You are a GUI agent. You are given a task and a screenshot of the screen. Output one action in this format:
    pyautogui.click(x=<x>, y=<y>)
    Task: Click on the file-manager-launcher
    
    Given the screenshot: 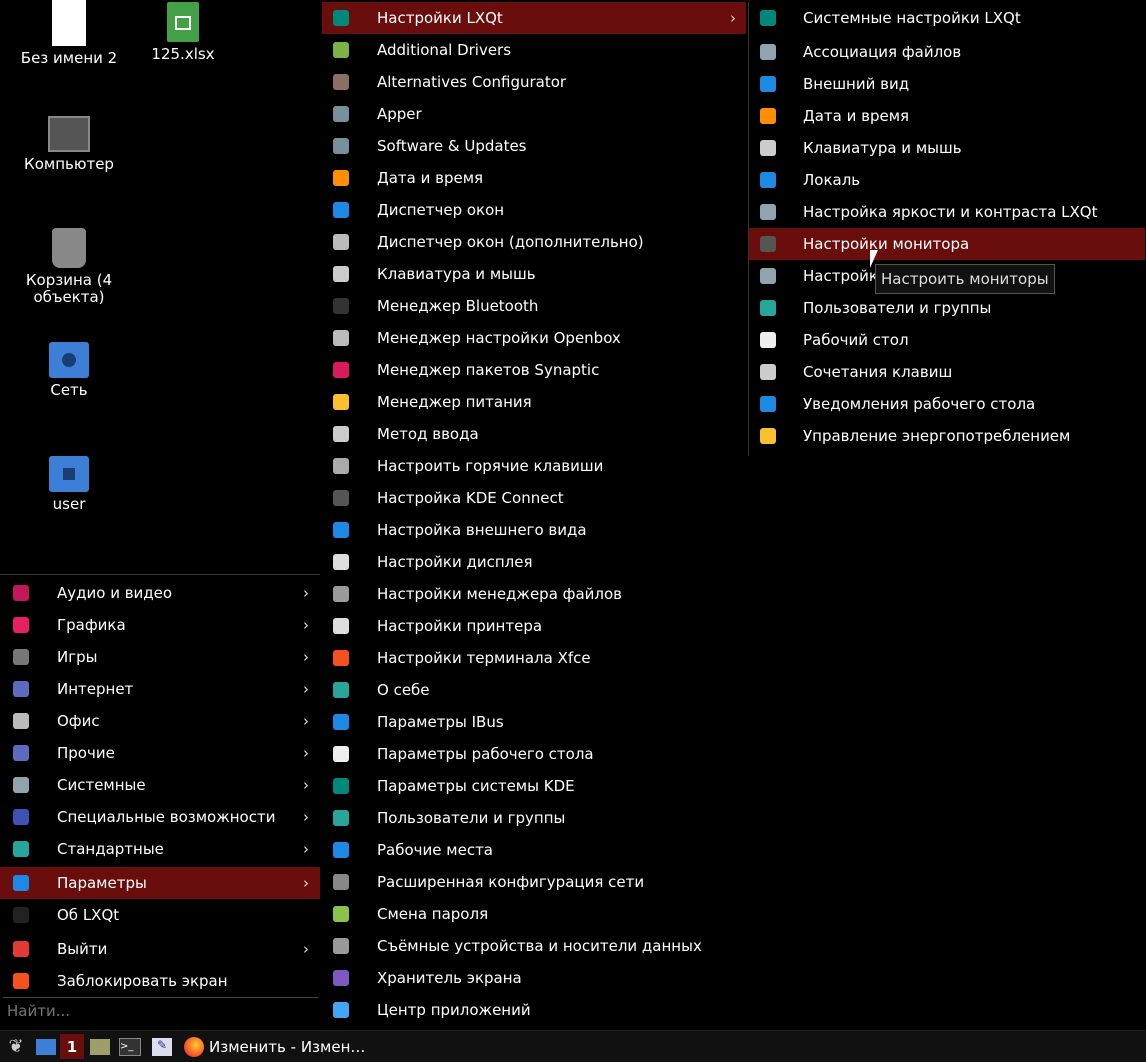 What is the action you would take?
    pyautogui.click(x=100, y=1046)
    